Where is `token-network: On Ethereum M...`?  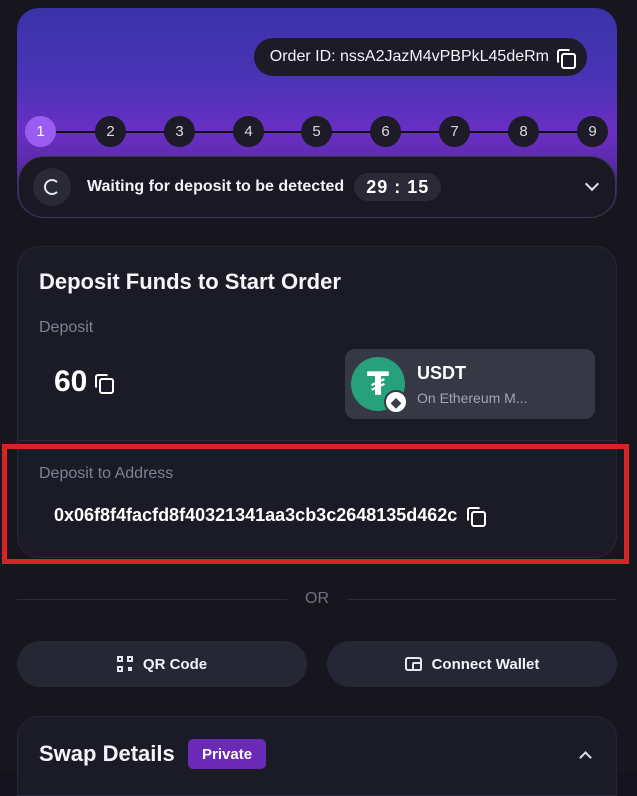
token-network: On Ethereum M... is located at coordinates (472, 397).